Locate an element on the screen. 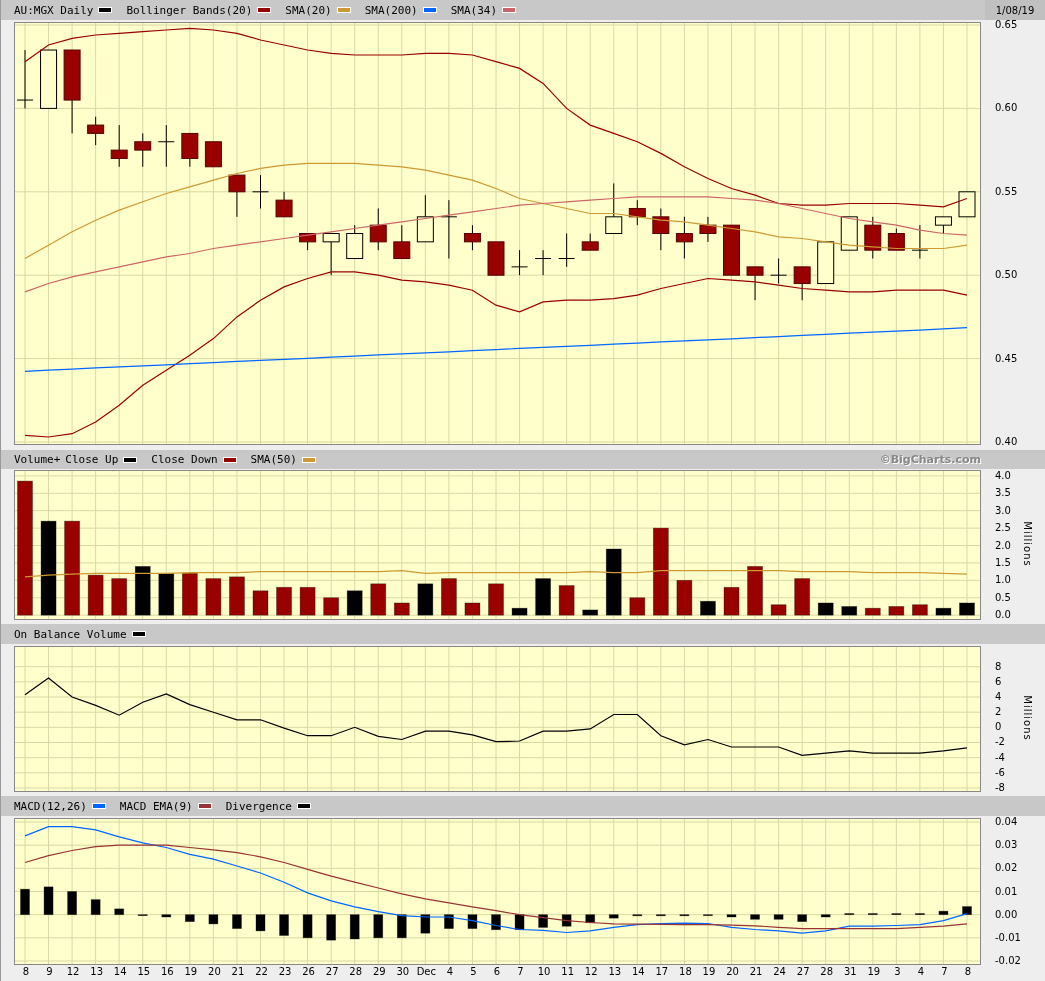  copyright-text: ©BigCharts.com is located at coordinates (930, 459).